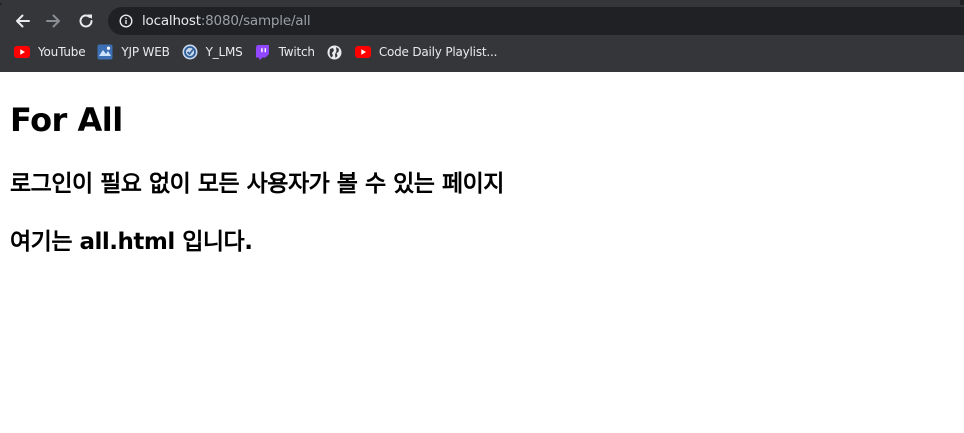  Describe the element at coordinates (105, 52) in the screenshot. I see `yjp-web-icon` at that location.